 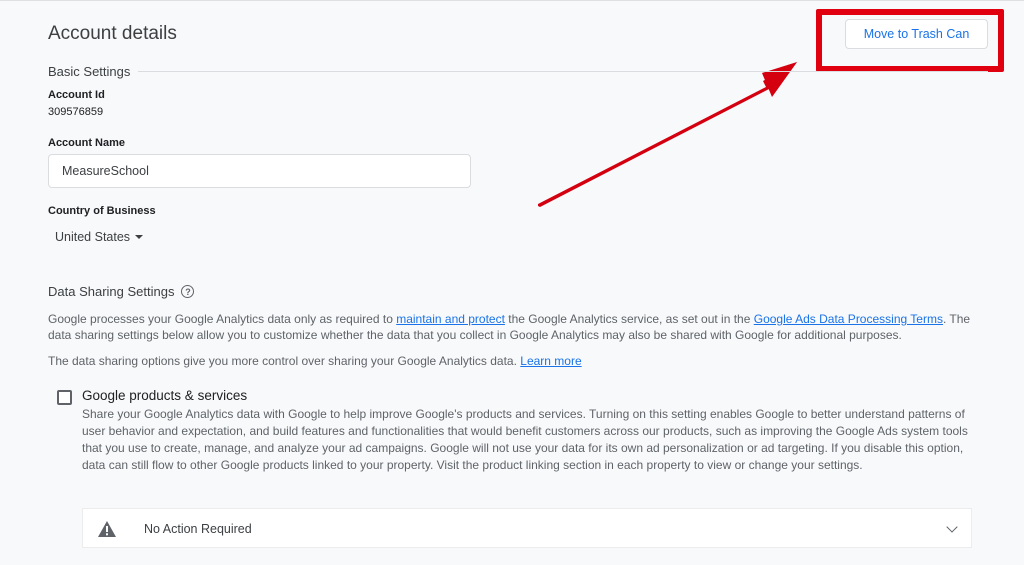 I want to click on basic-settings-title: Basic Settings, so click(x=93, y=71).